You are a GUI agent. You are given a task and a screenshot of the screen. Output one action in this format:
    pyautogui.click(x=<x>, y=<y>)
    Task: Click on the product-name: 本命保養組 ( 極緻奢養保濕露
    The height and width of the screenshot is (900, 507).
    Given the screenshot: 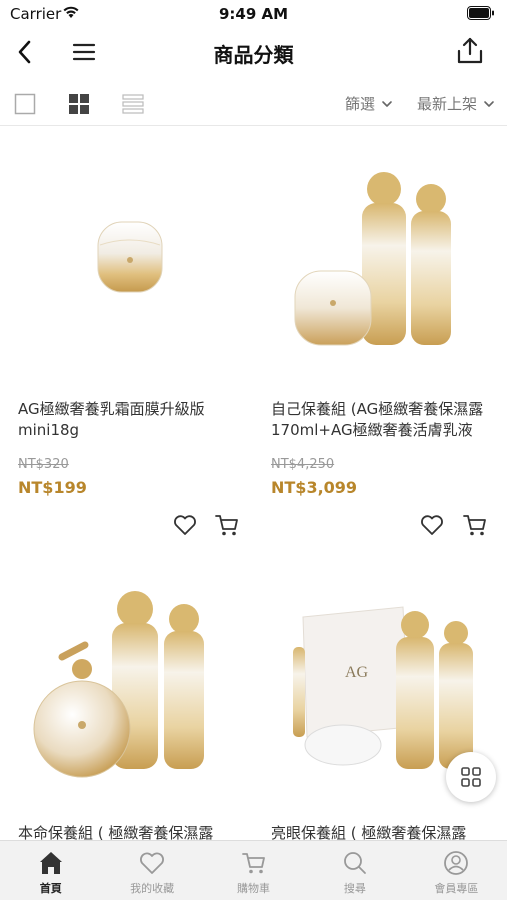 What is the action you would take?
    pyautogui.click(x=129, y=831)
    